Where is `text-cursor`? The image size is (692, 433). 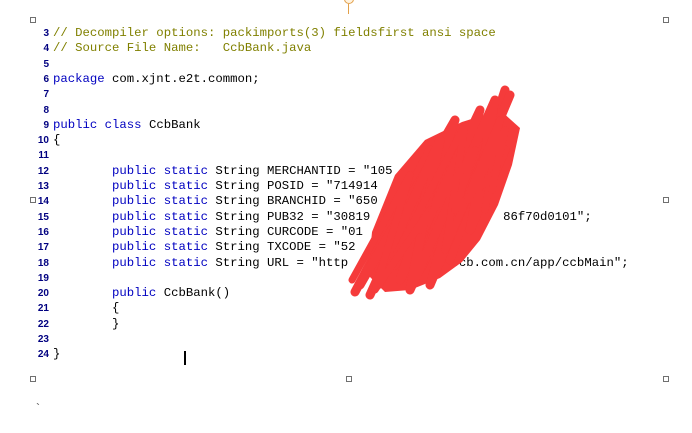
text-cursor is located at coordinates (185, 358).